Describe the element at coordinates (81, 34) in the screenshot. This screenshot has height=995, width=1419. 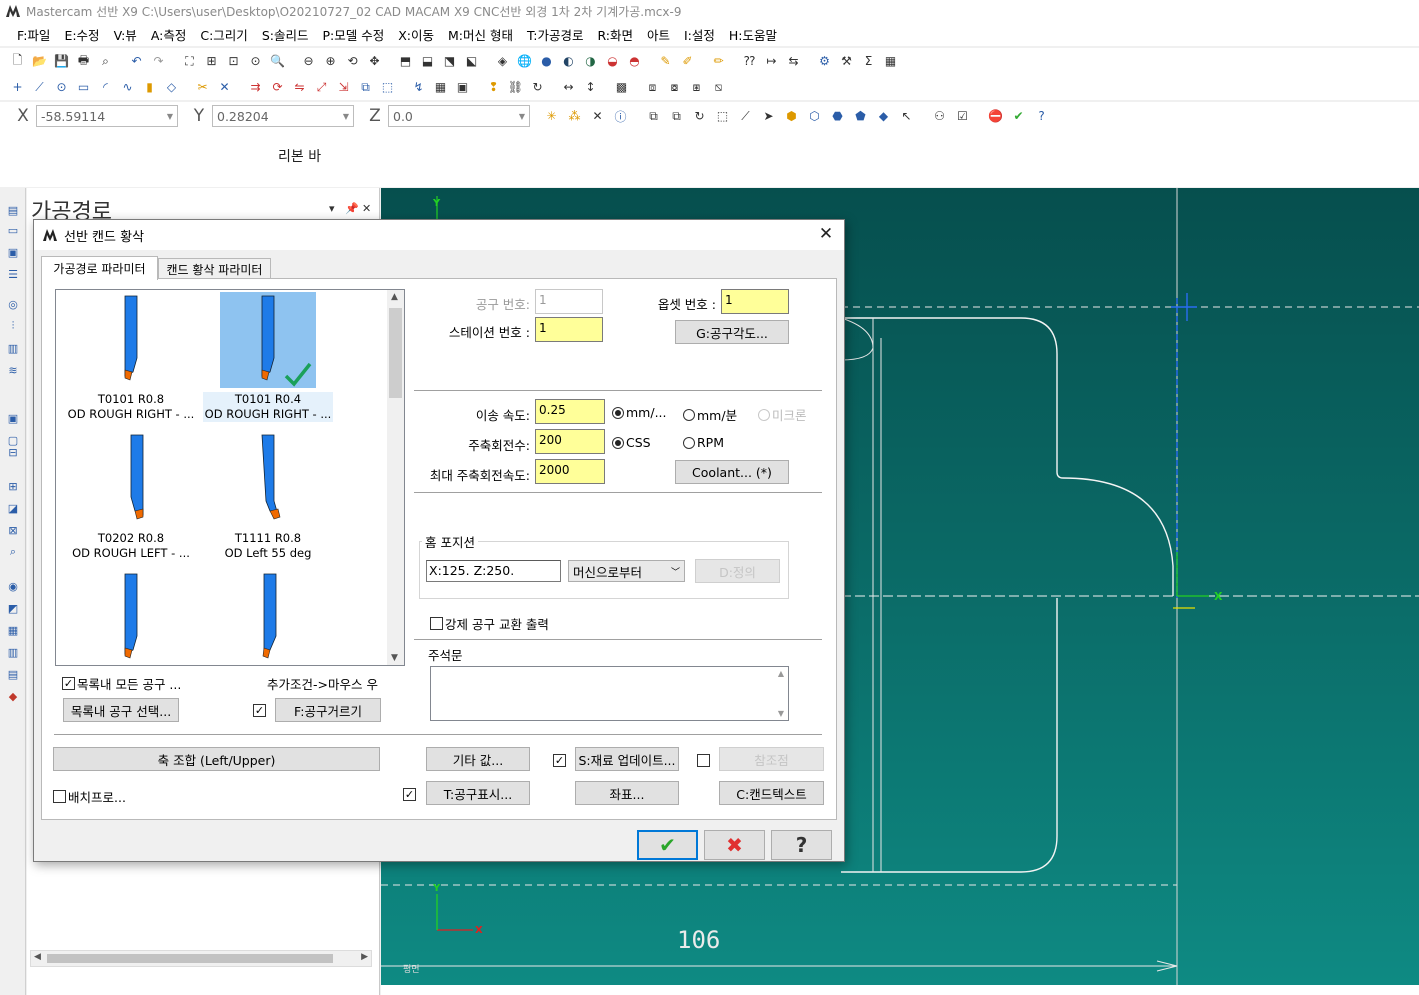
I see `menu-item: E:수정` at that location.